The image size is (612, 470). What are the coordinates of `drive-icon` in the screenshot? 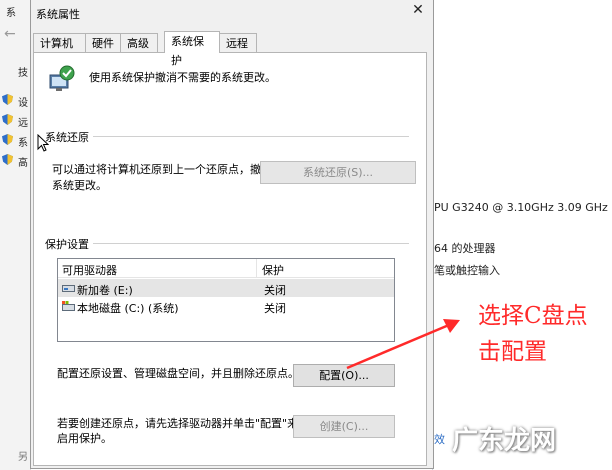 It's located at (68, 288).